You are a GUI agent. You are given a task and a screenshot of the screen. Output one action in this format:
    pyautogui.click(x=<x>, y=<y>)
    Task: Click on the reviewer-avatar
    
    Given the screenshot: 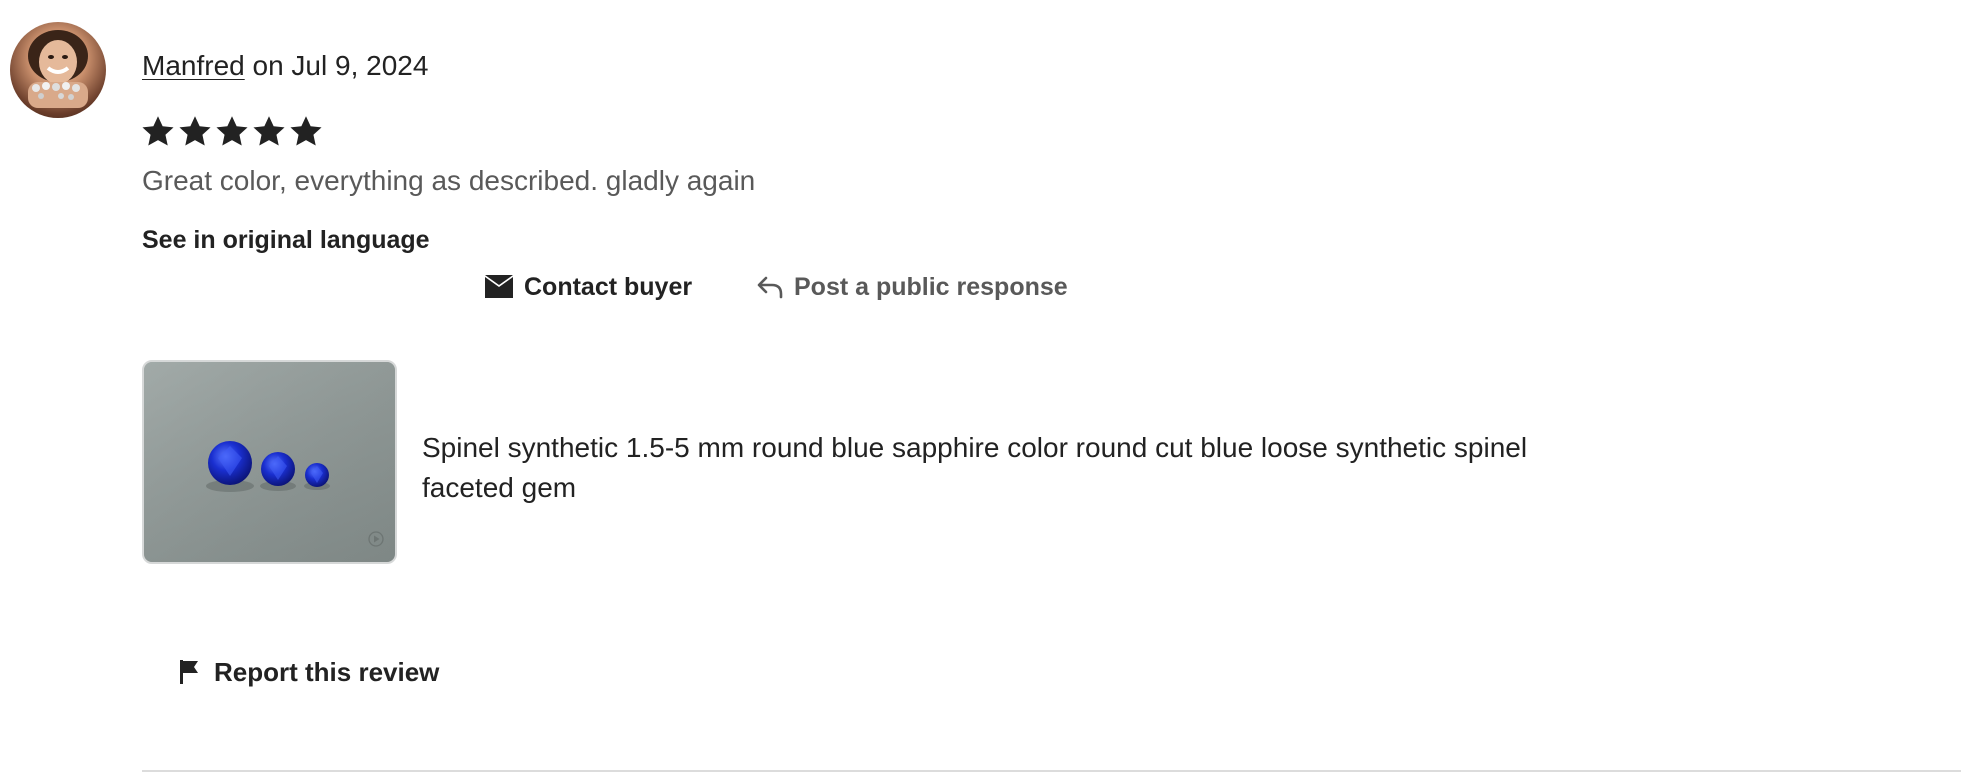 What is the action you would take?
    pyautogui.click(x=58, y=70)
    